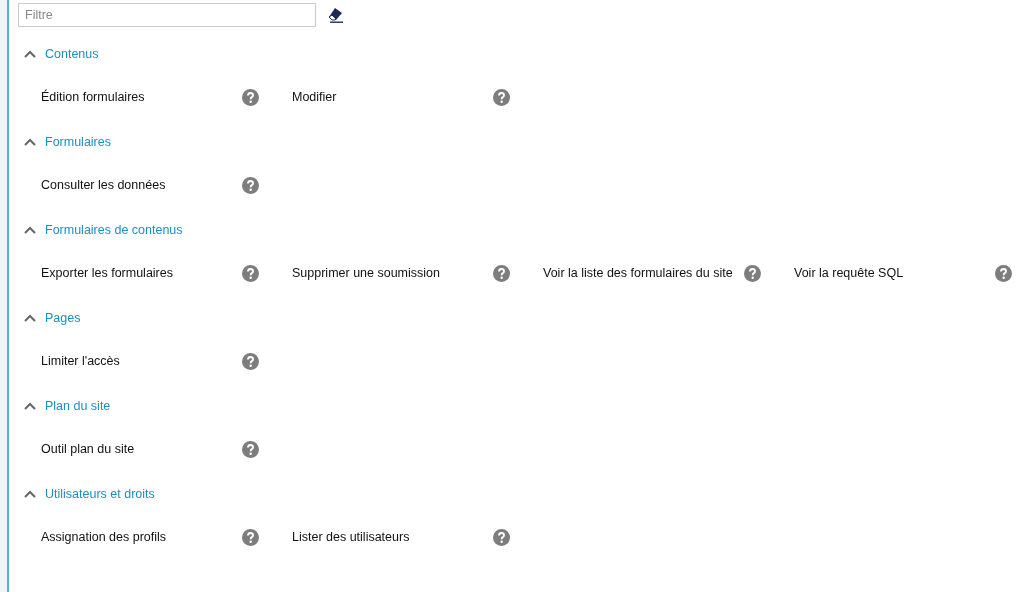 The width and height of the screenshot is (1032, 592). I want to click on section-title: Pages, so click(63, 318).